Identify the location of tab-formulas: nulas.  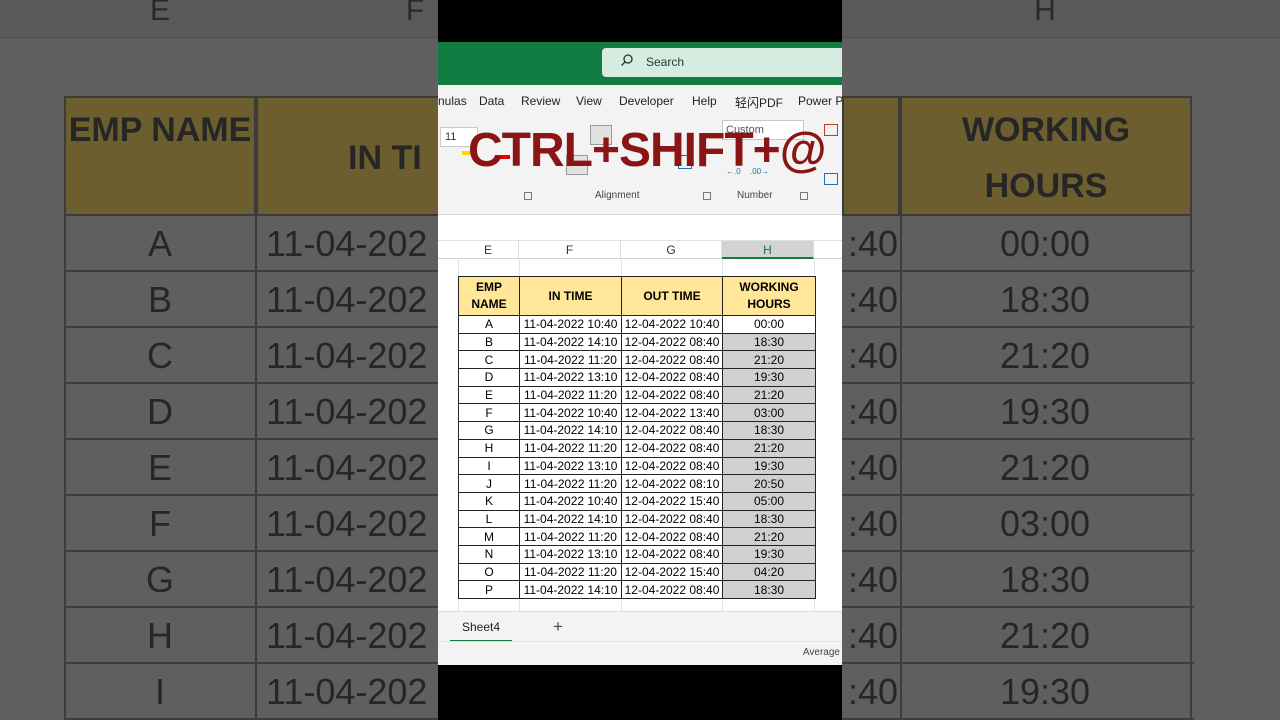
(452, 101).